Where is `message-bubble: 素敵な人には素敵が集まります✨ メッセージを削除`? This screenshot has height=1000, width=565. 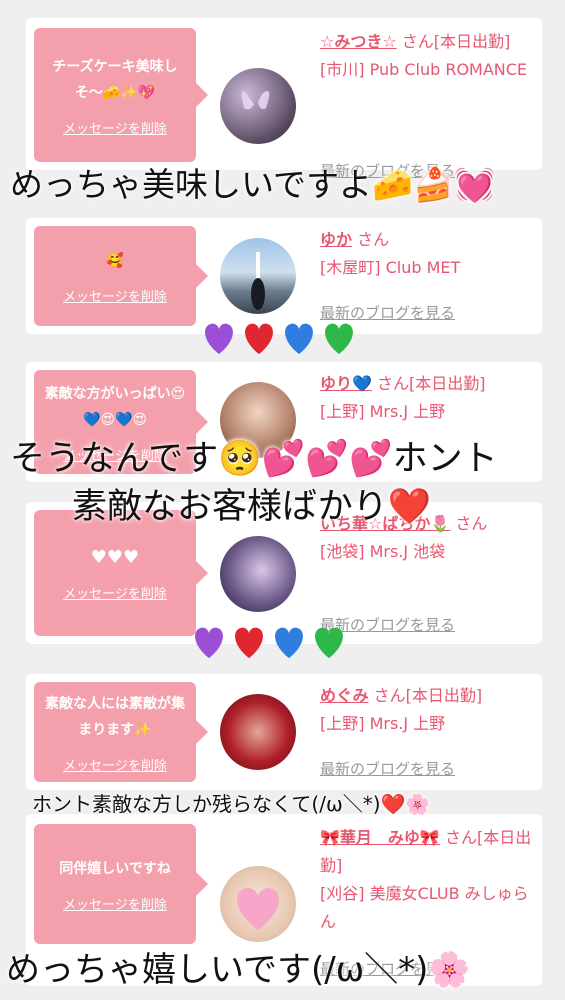 message-bubble: 素敵な人には素敵が集まります✨ メッセージを削除 is located at coordinates (121, 732).